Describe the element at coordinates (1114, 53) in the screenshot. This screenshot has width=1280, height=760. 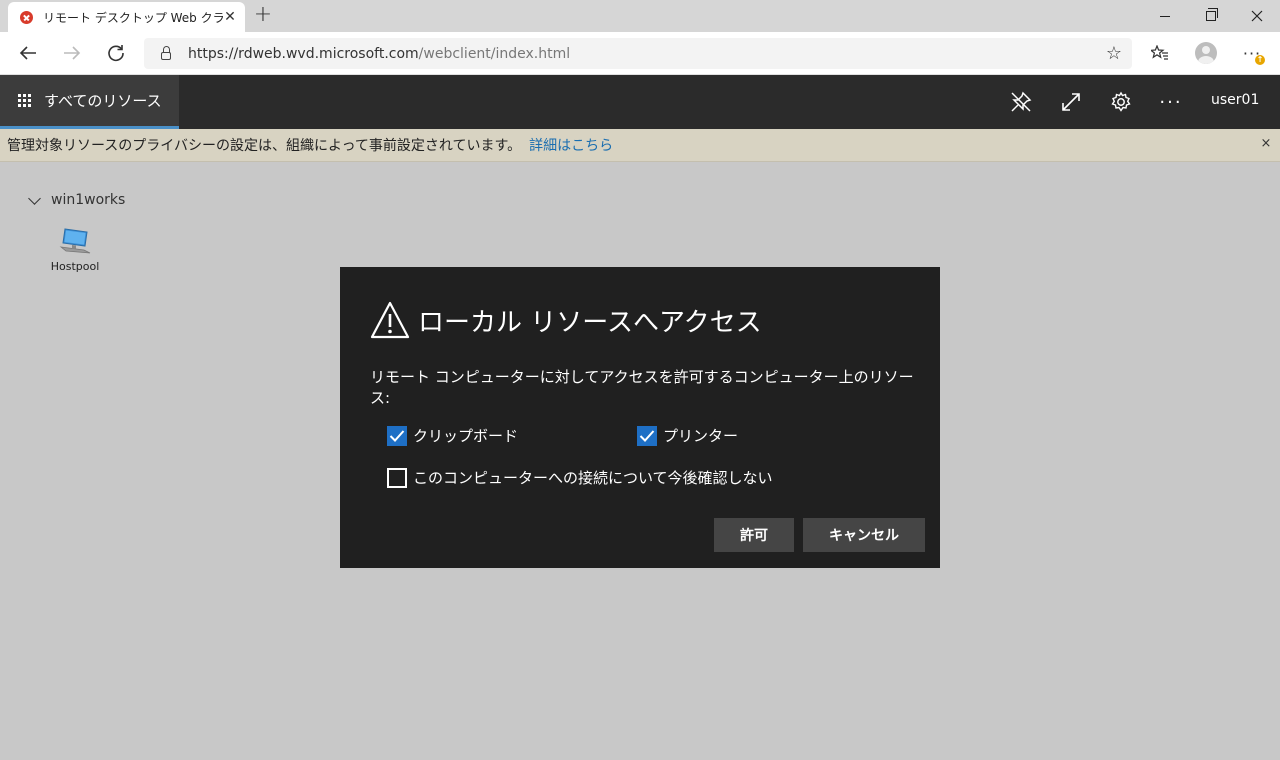
I see `favorite-star-icon: ☆` at that location.